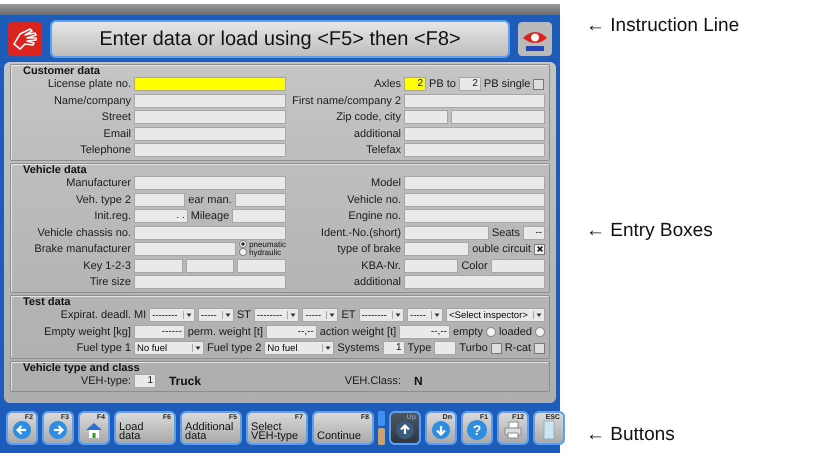 This screenshot has width=837, height=453. I want to click on arrow-left-icon, so click(22, 430).